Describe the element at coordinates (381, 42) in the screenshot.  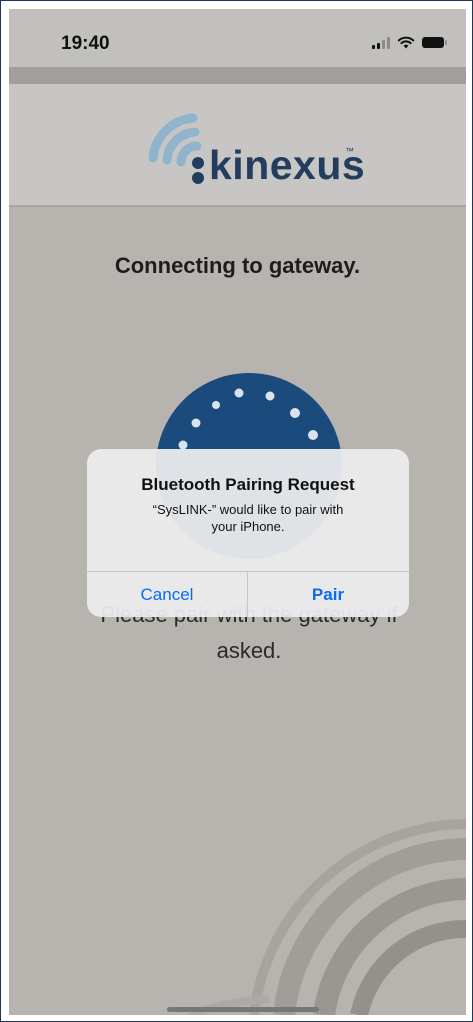
I see `cellular-signal-icon` at that location.